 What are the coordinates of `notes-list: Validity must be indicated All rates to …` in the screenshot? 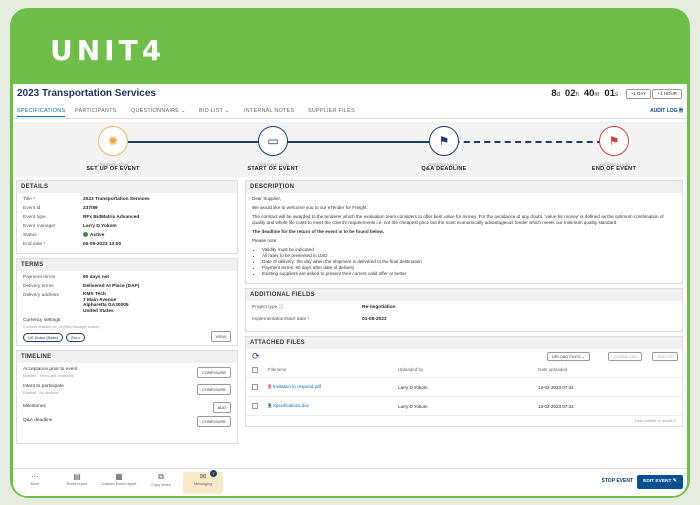 It's located at (469, 262).